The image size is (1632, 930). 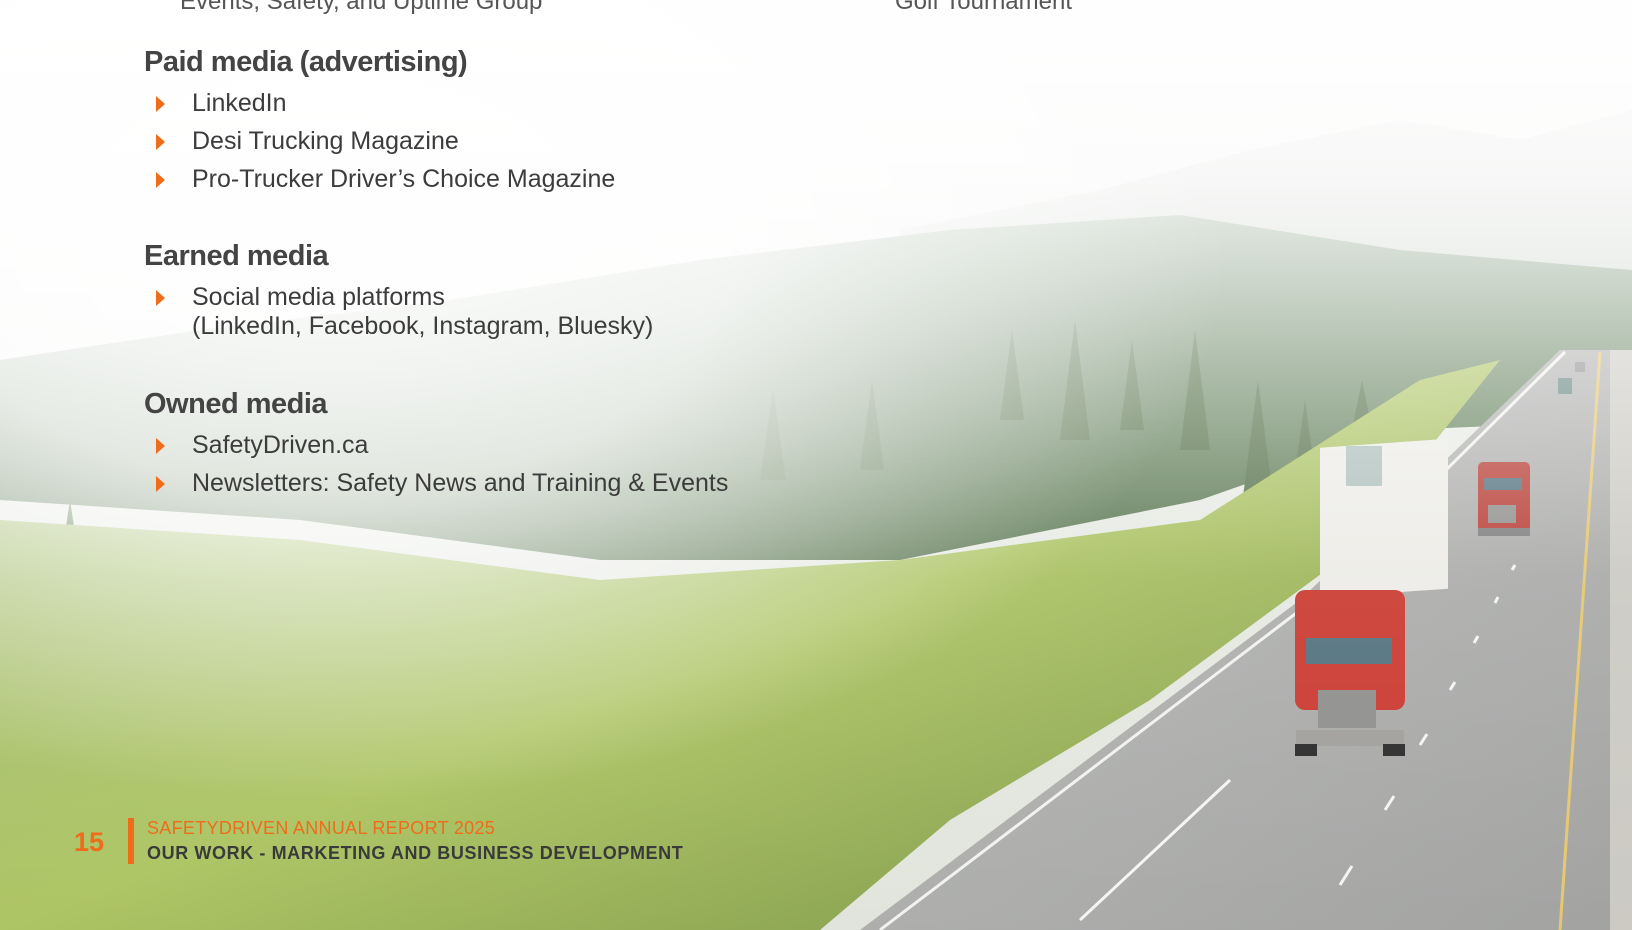 I want to click on list-item: SafetyDriven.ca, so click(x=436, y=445).